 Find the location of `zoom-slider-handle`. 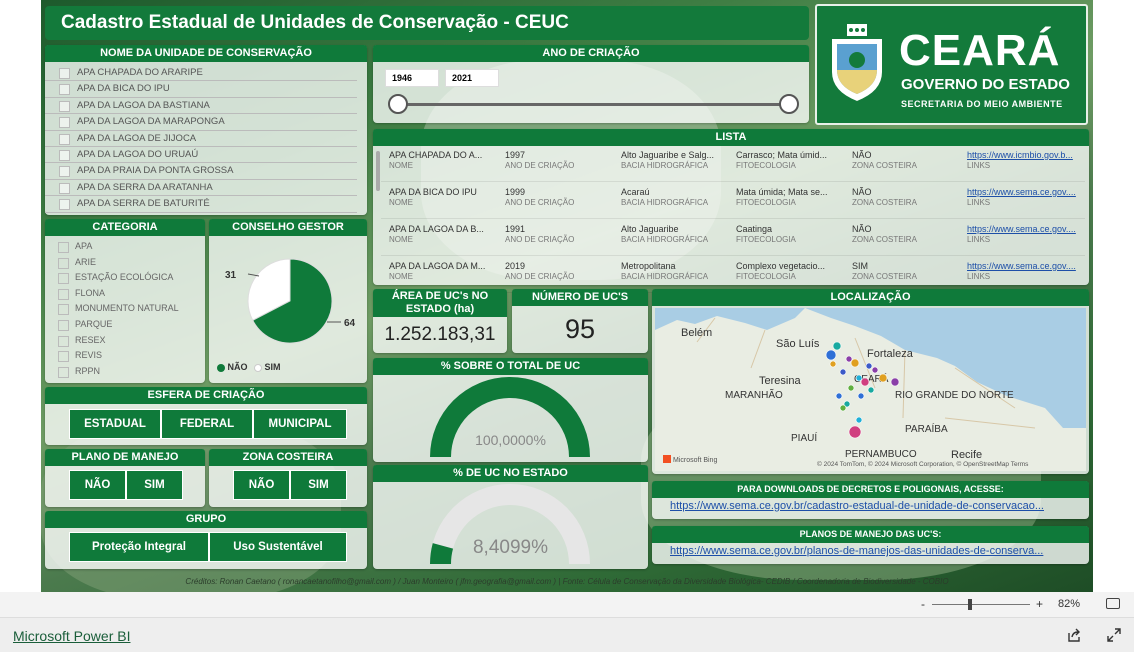

zoom-slider-handle is located at coordinates (970, 604).